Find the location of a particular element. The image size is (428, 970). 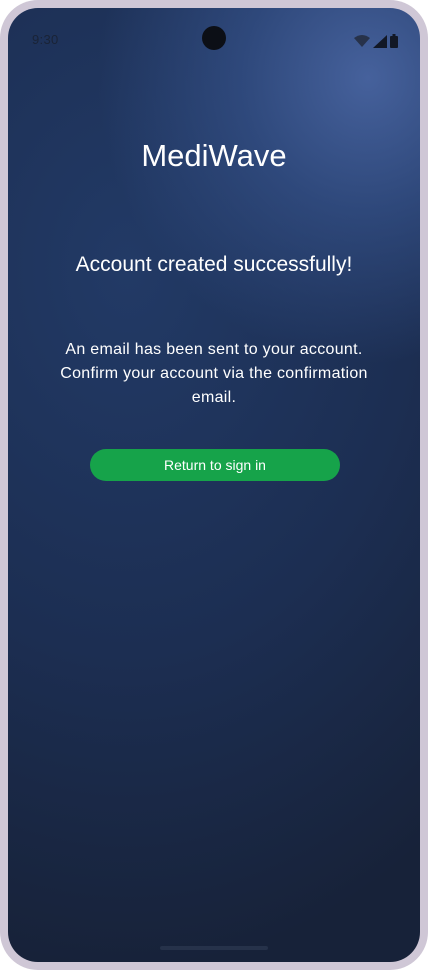

status-time: 9:30 is located at coordinates (45, 39).